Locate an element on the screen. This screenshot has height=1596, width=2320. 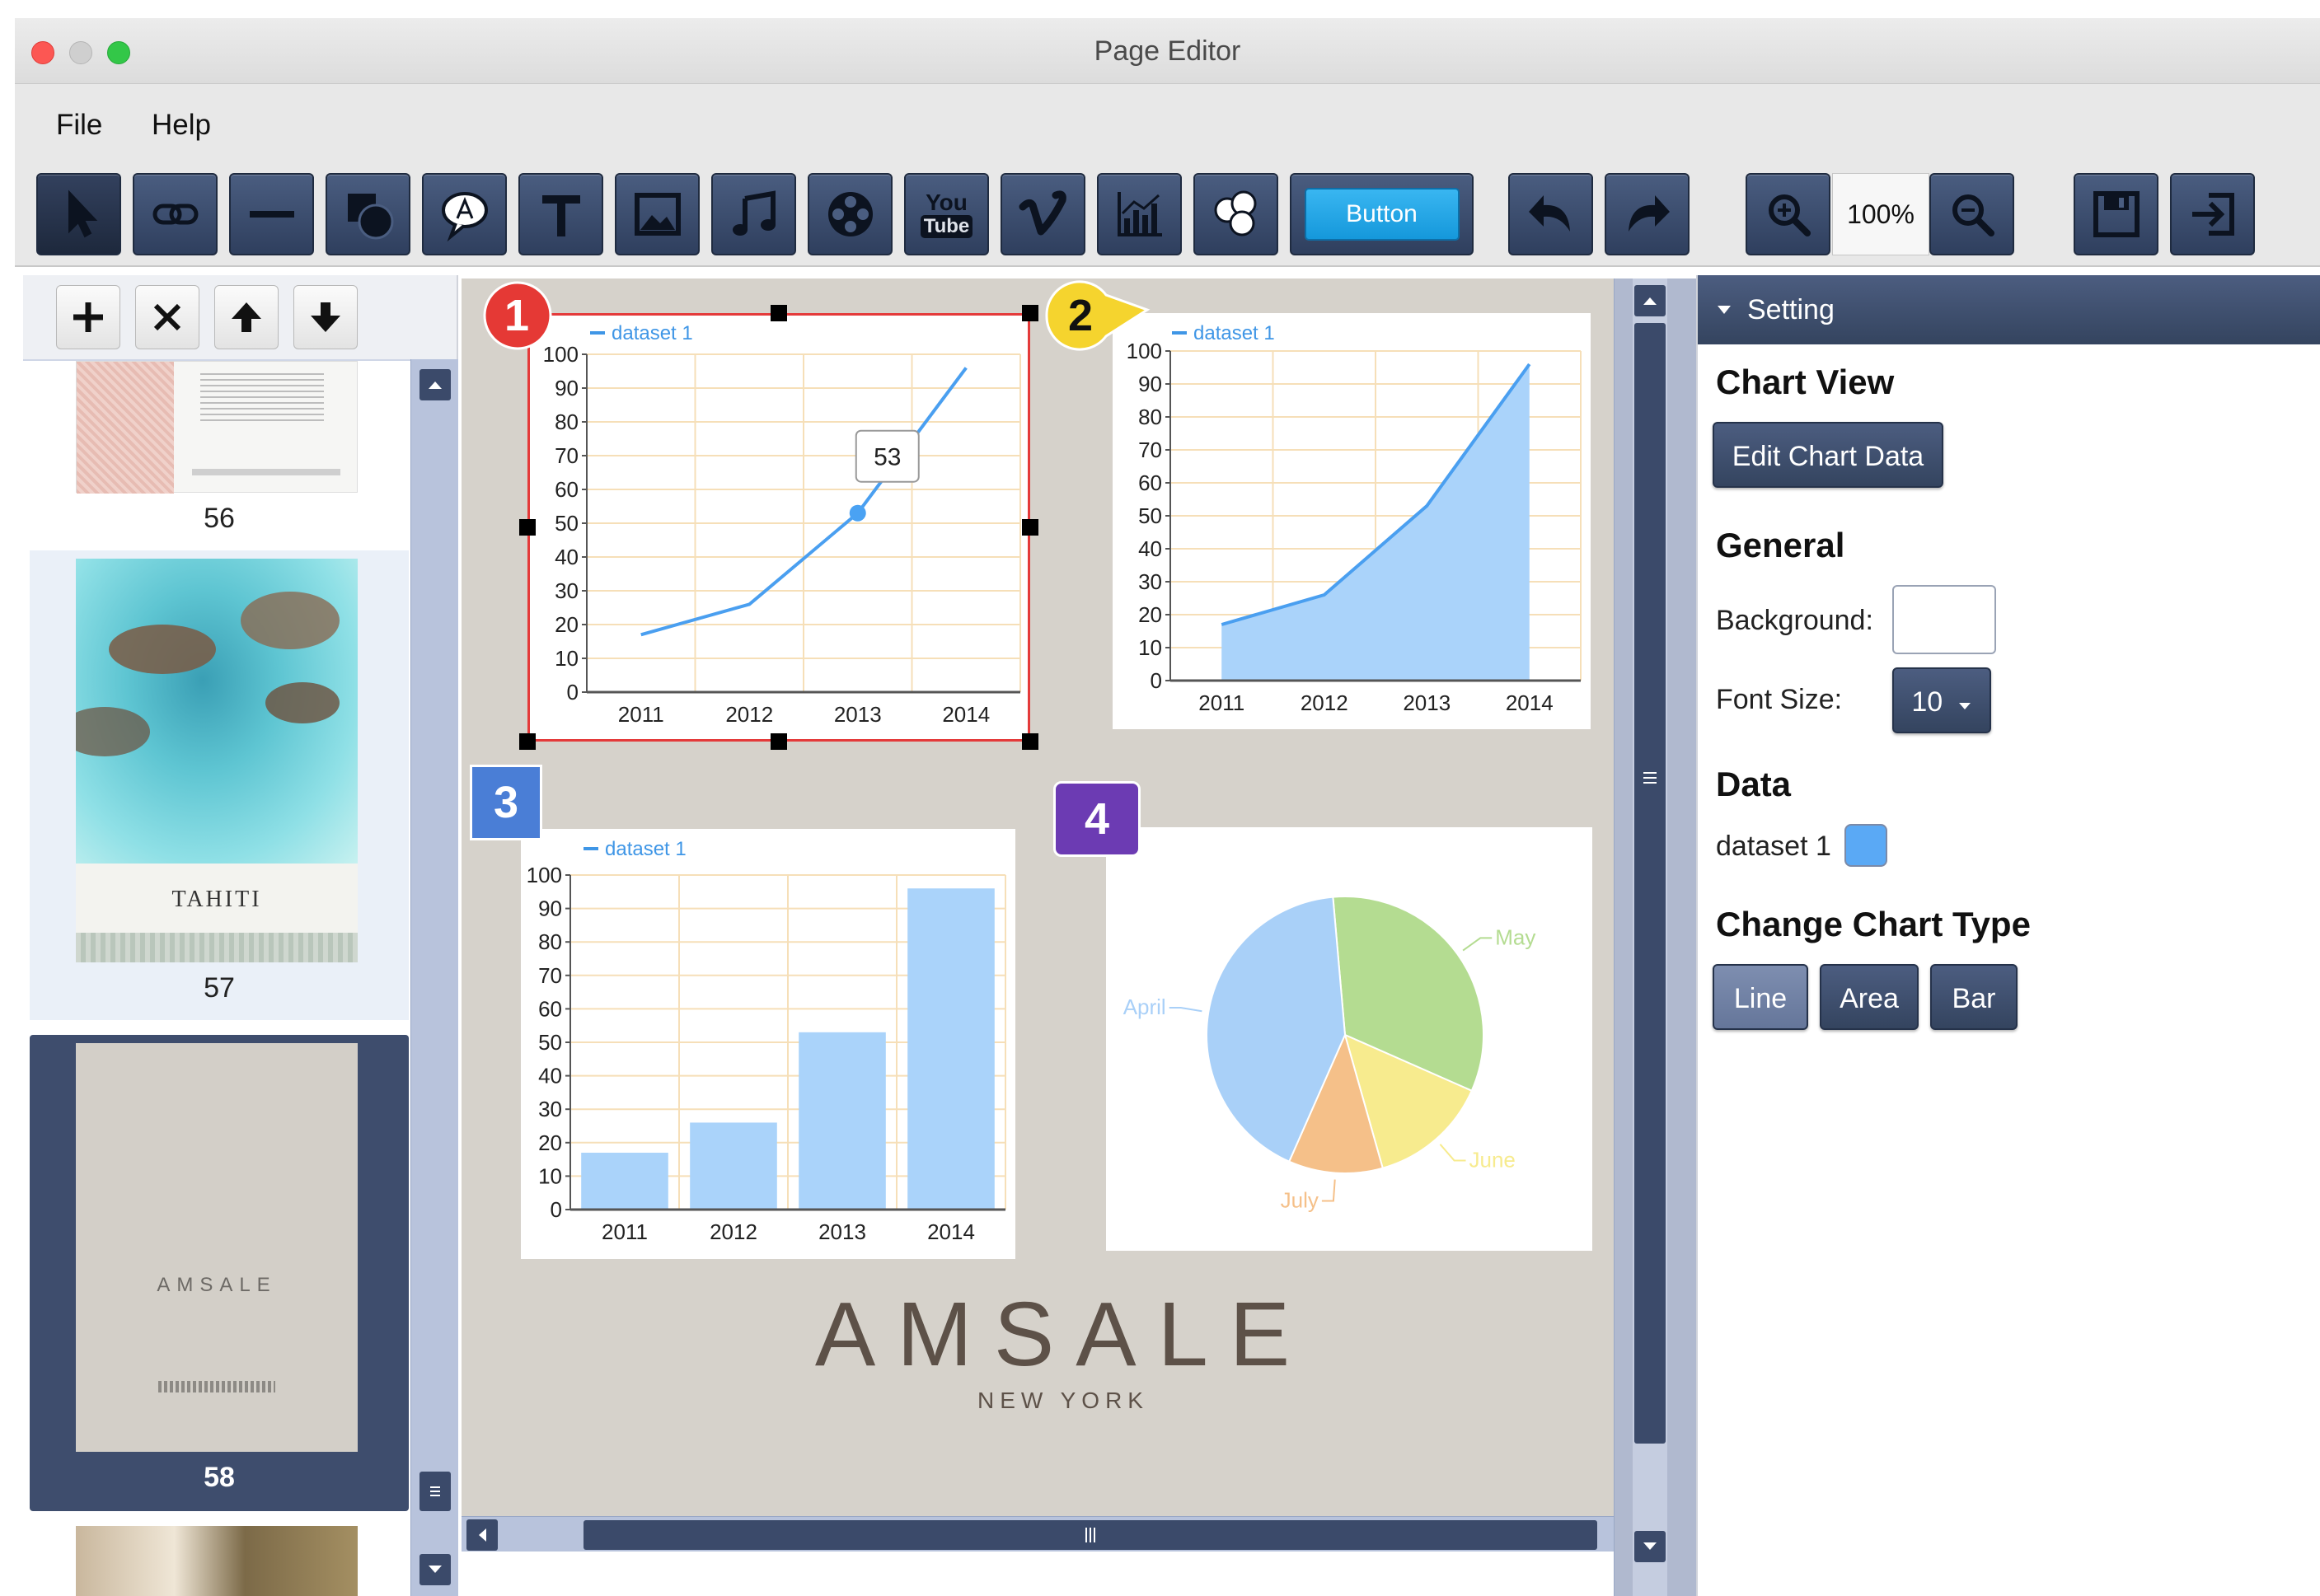
page-thumb-57: TAHITI 57 is located at coordinates (219, 785).